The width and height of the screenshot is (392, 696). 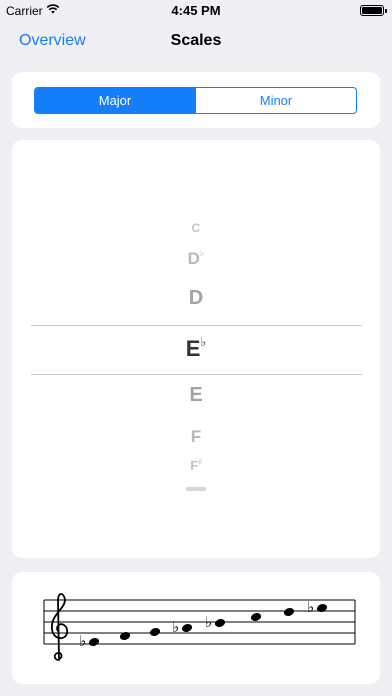 I want to click on picker-item-selected: E♭, so click(x=196, y=348).